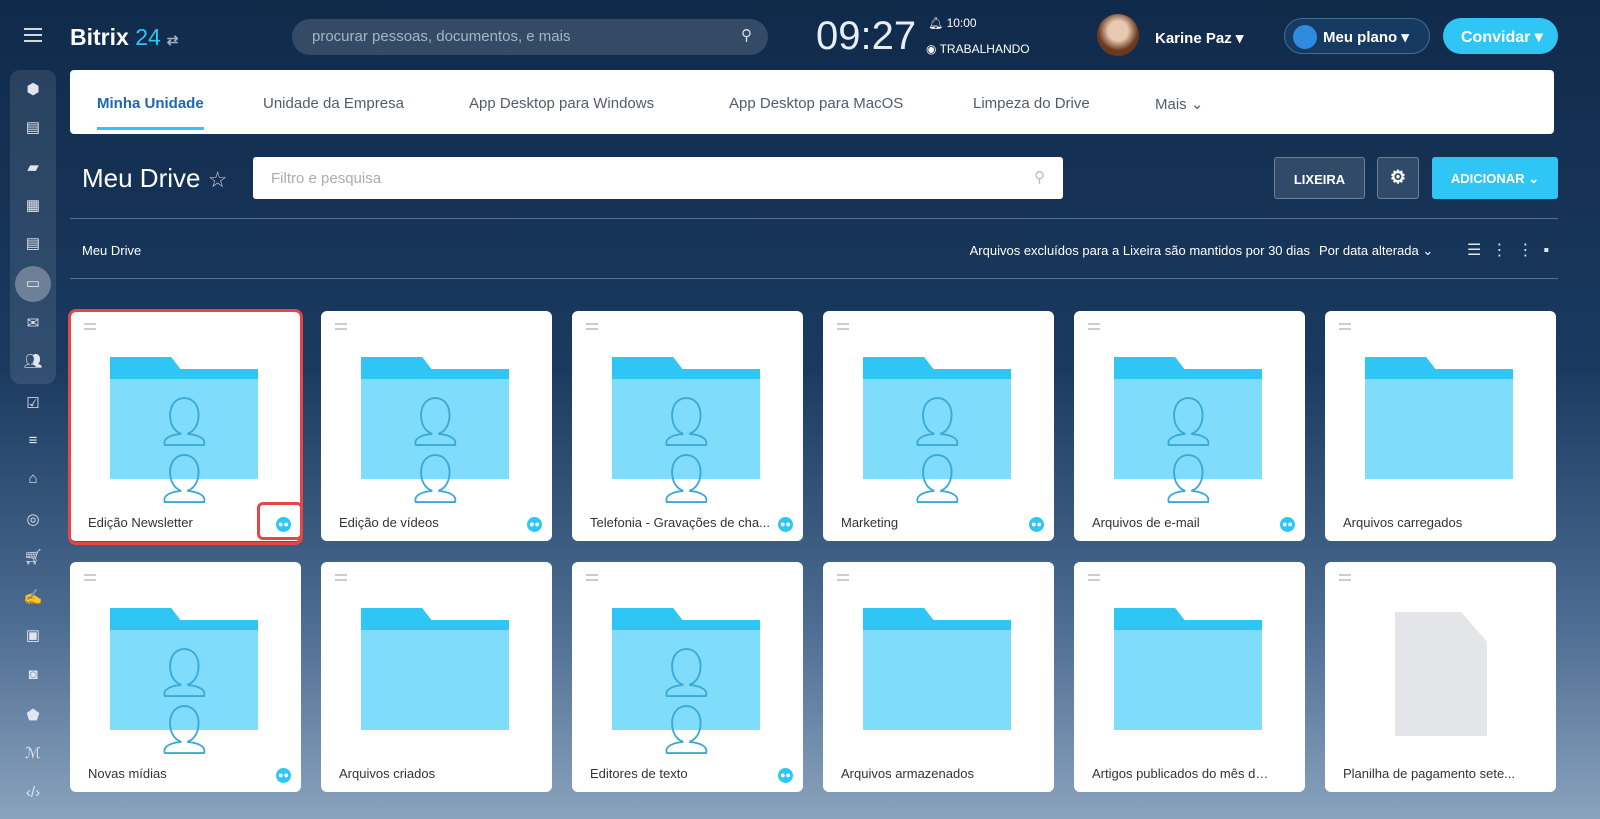  Describe the element at coordinates (33, 35) in the screenshot. I see `menu-icon` at that location.